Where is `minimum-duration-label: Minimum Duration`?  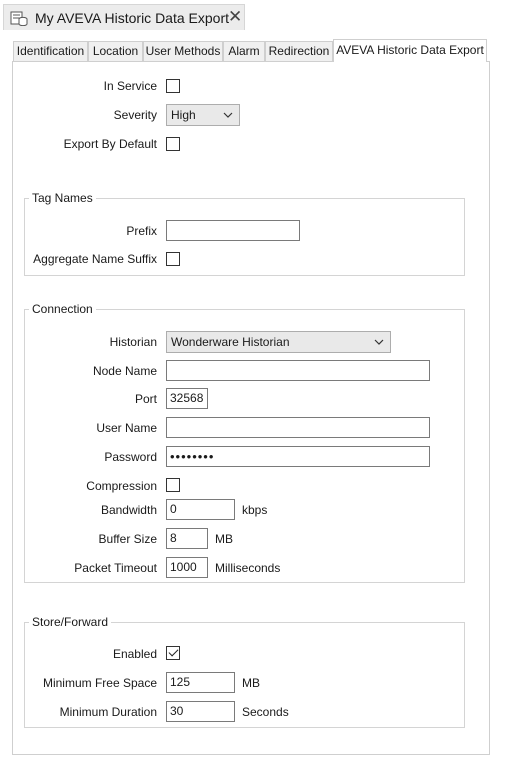
minimum-duration-label: Minimum Duration is located at coordinates (108, 712).